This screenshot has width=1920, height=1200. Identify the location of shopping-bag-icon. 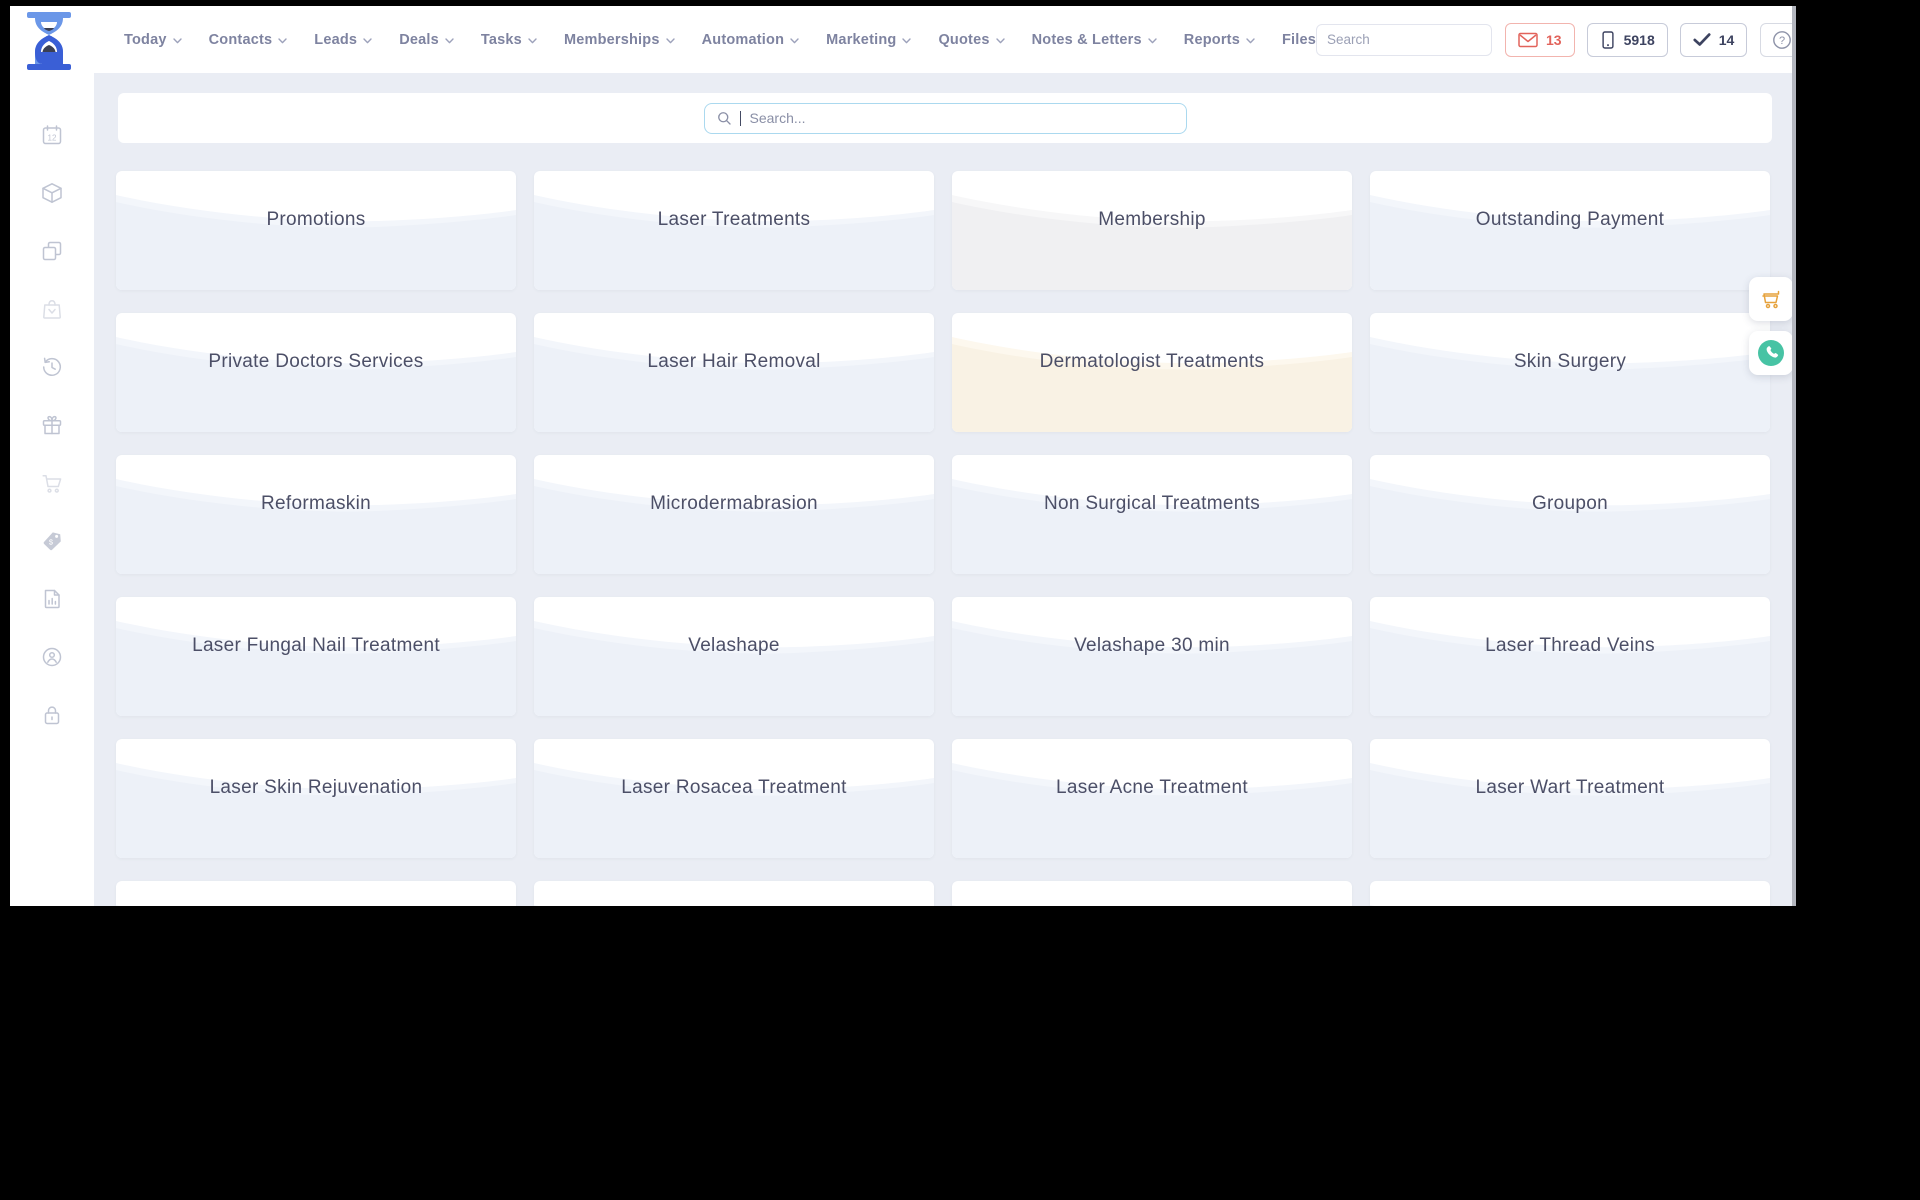
(52, 309).